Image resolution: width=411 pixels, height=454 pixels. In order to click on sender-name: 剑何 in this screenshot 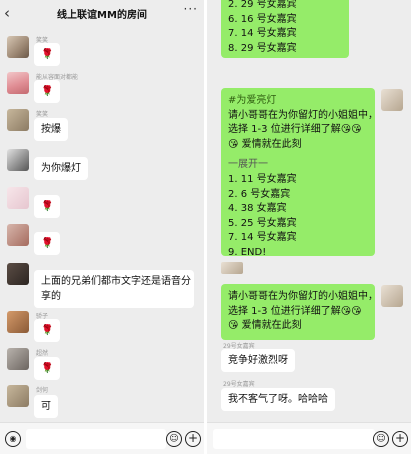, I will do `click(42, 390)`.